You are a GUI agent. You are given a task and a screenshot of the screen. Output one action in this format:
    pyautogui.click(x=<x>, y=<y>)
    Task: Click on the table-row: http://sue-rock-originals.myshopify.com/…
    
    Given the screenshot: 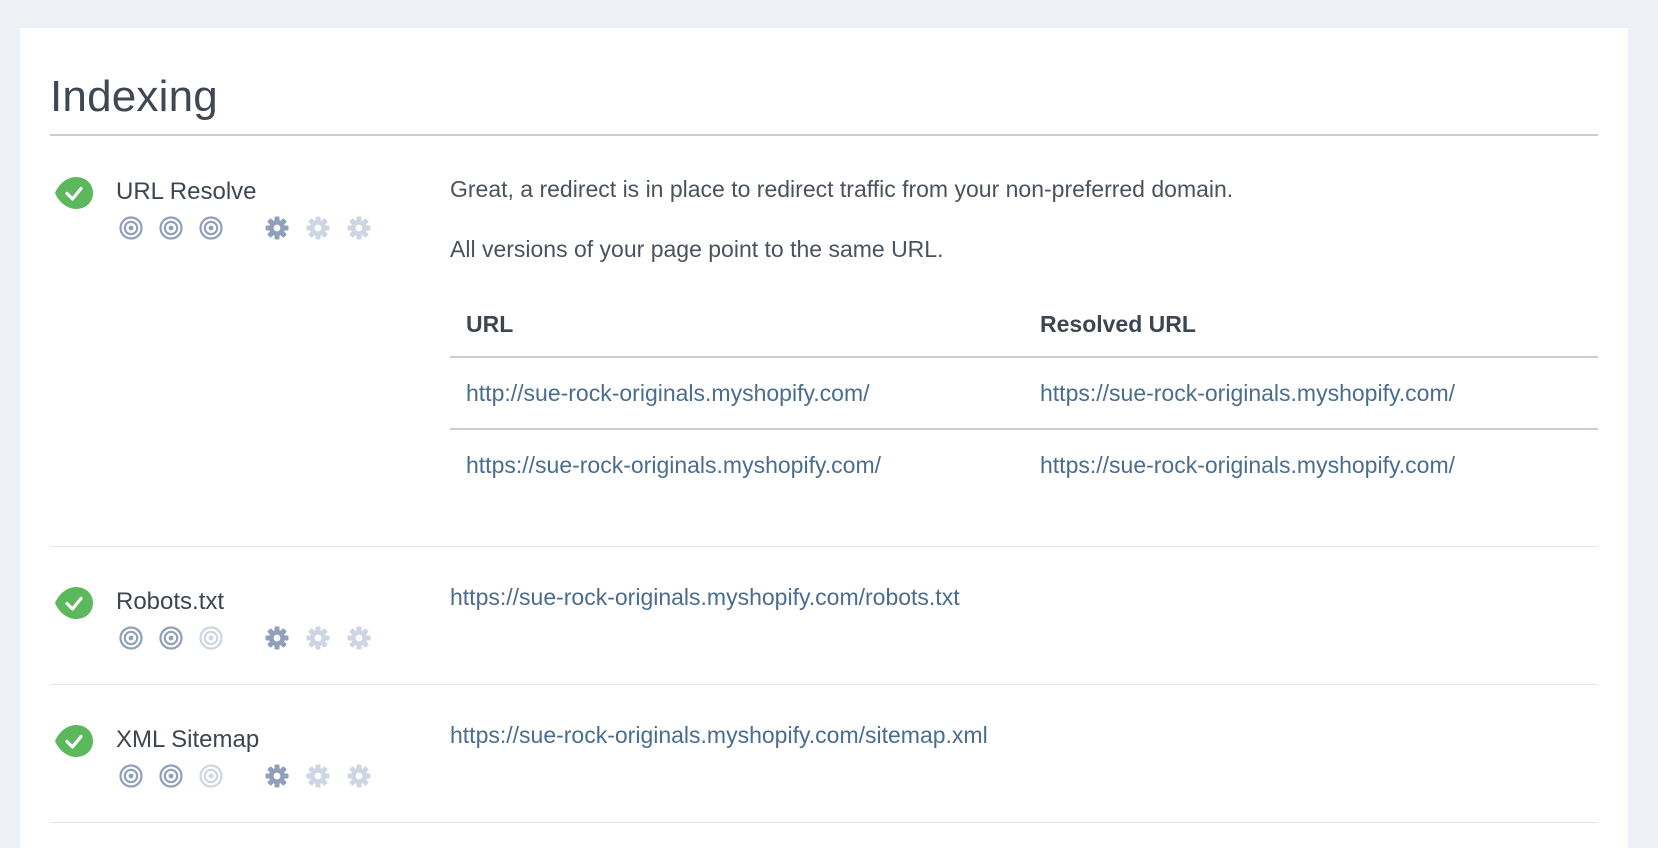 What is the action you would take?
    pyautogui.click(x=1024, y=393)
    